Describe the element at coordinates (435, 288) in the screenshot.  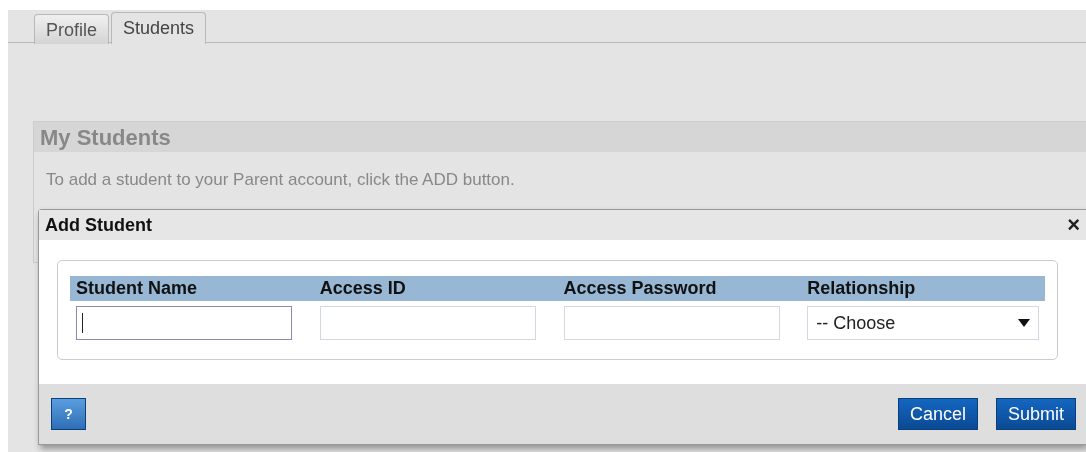
I see `column-label: Access ID` at that location.